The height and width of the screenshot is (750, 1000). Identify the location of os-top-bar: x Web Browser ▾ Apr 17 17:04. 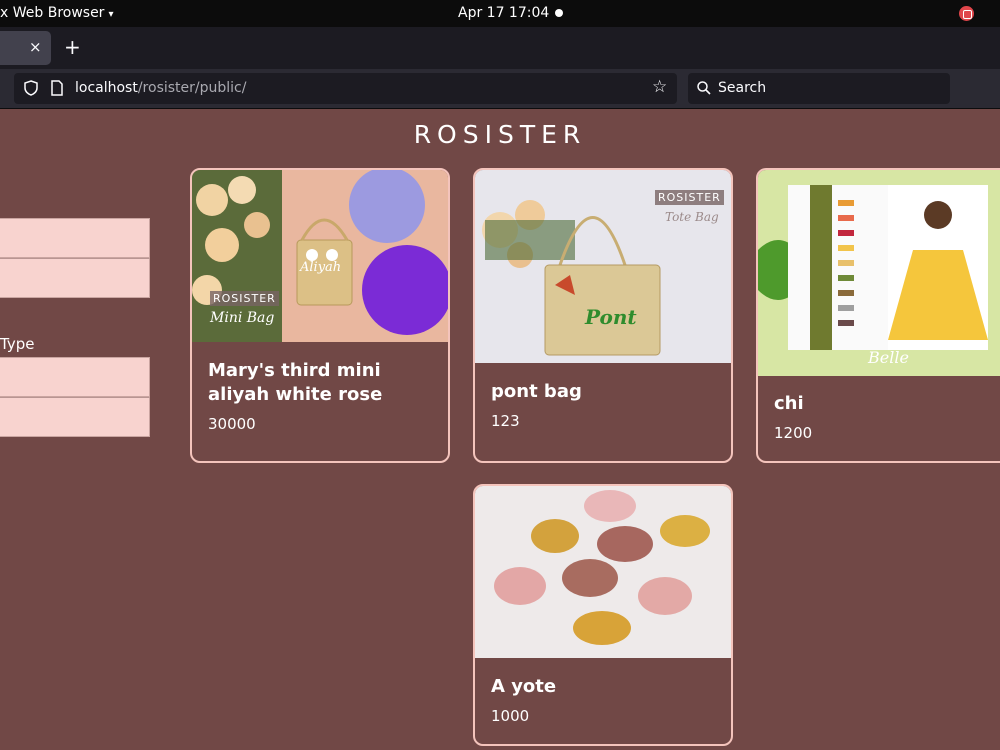
(500, 13).